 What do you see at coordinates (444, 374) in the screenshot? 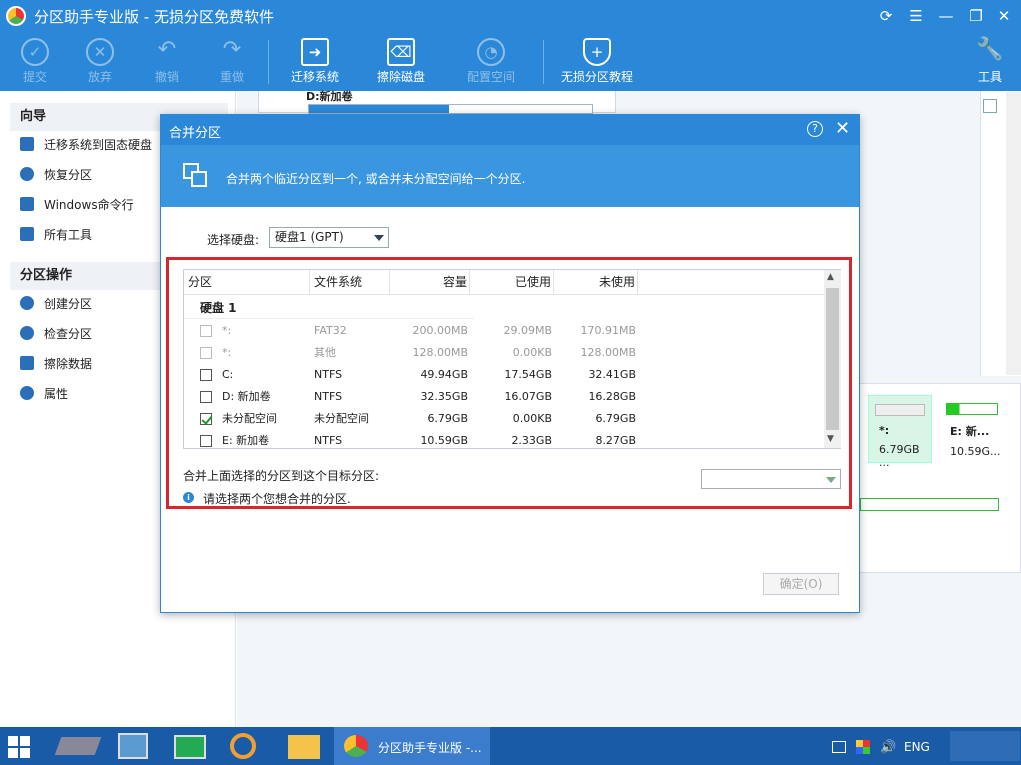
I see `cell-capacity: 49.94GB` at bounding box center [444, 374].